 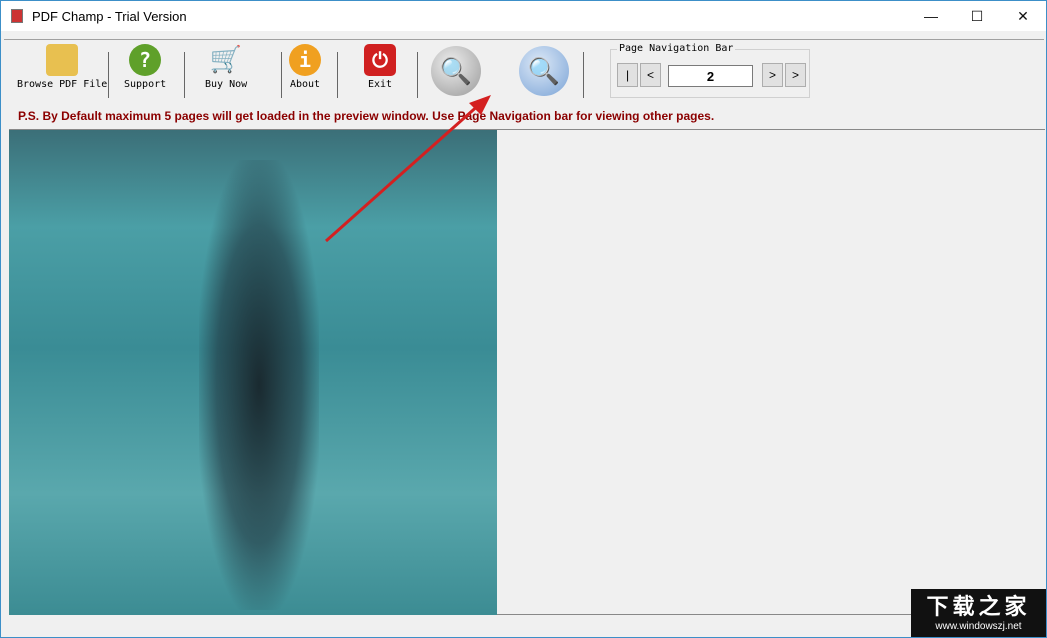 I want to click on buy-label: Buy Now, so click(x=226, y=84).